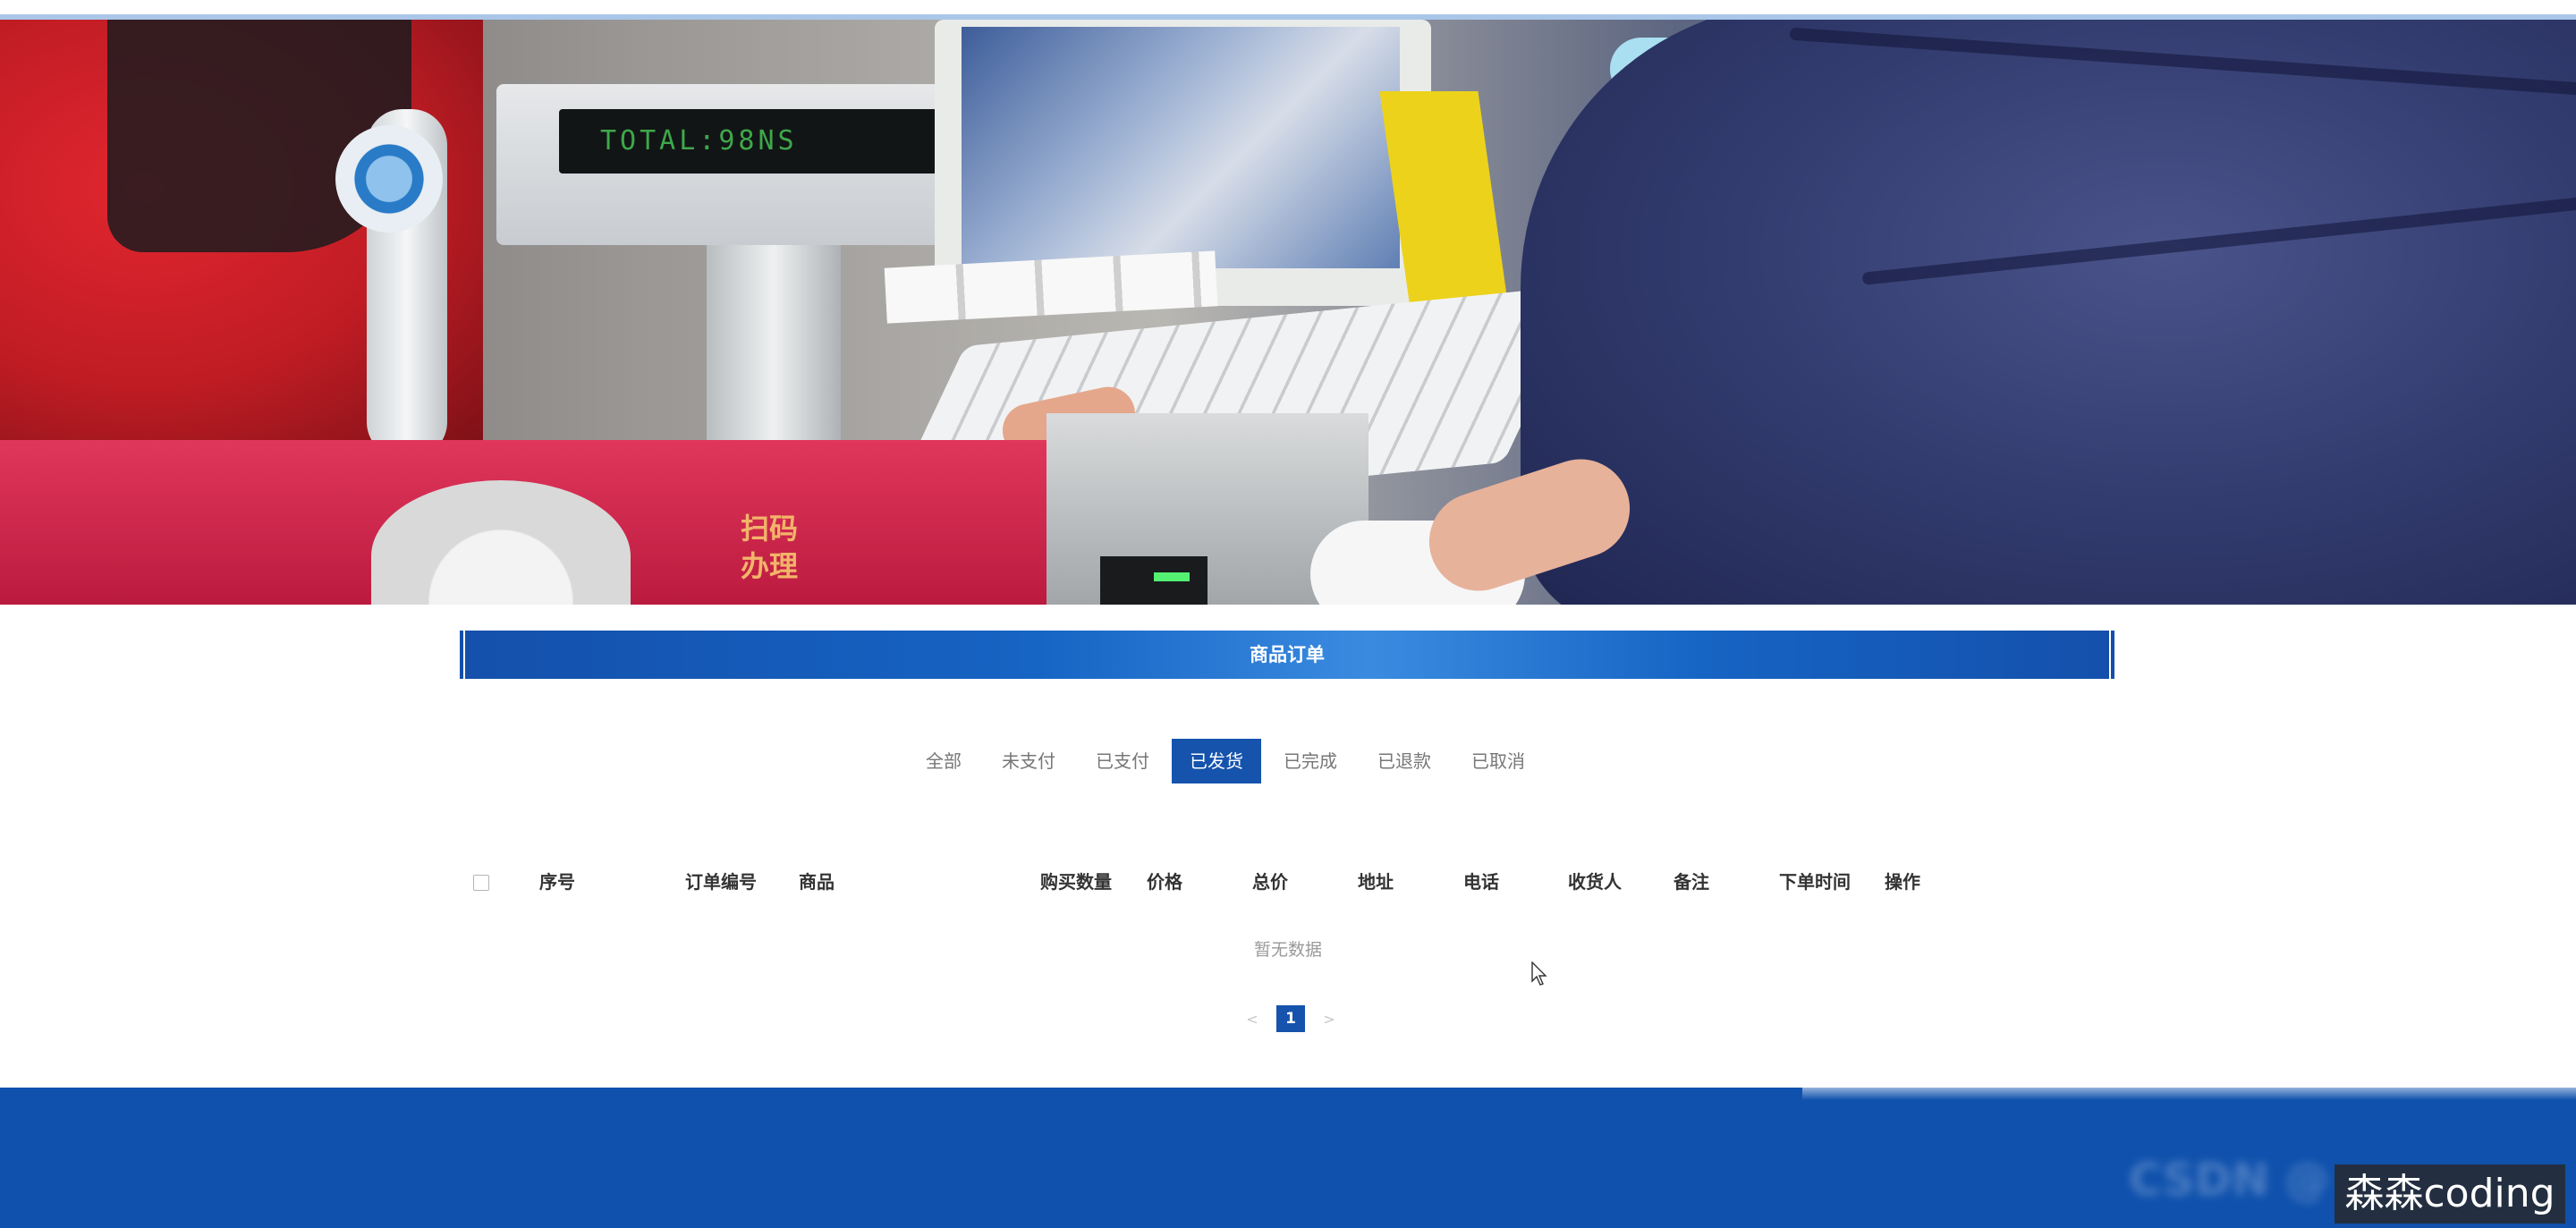 Image resolution: width=2576 pixels, height=1228 pixels. I want to click on pole-display-stand, so click(774, 348).